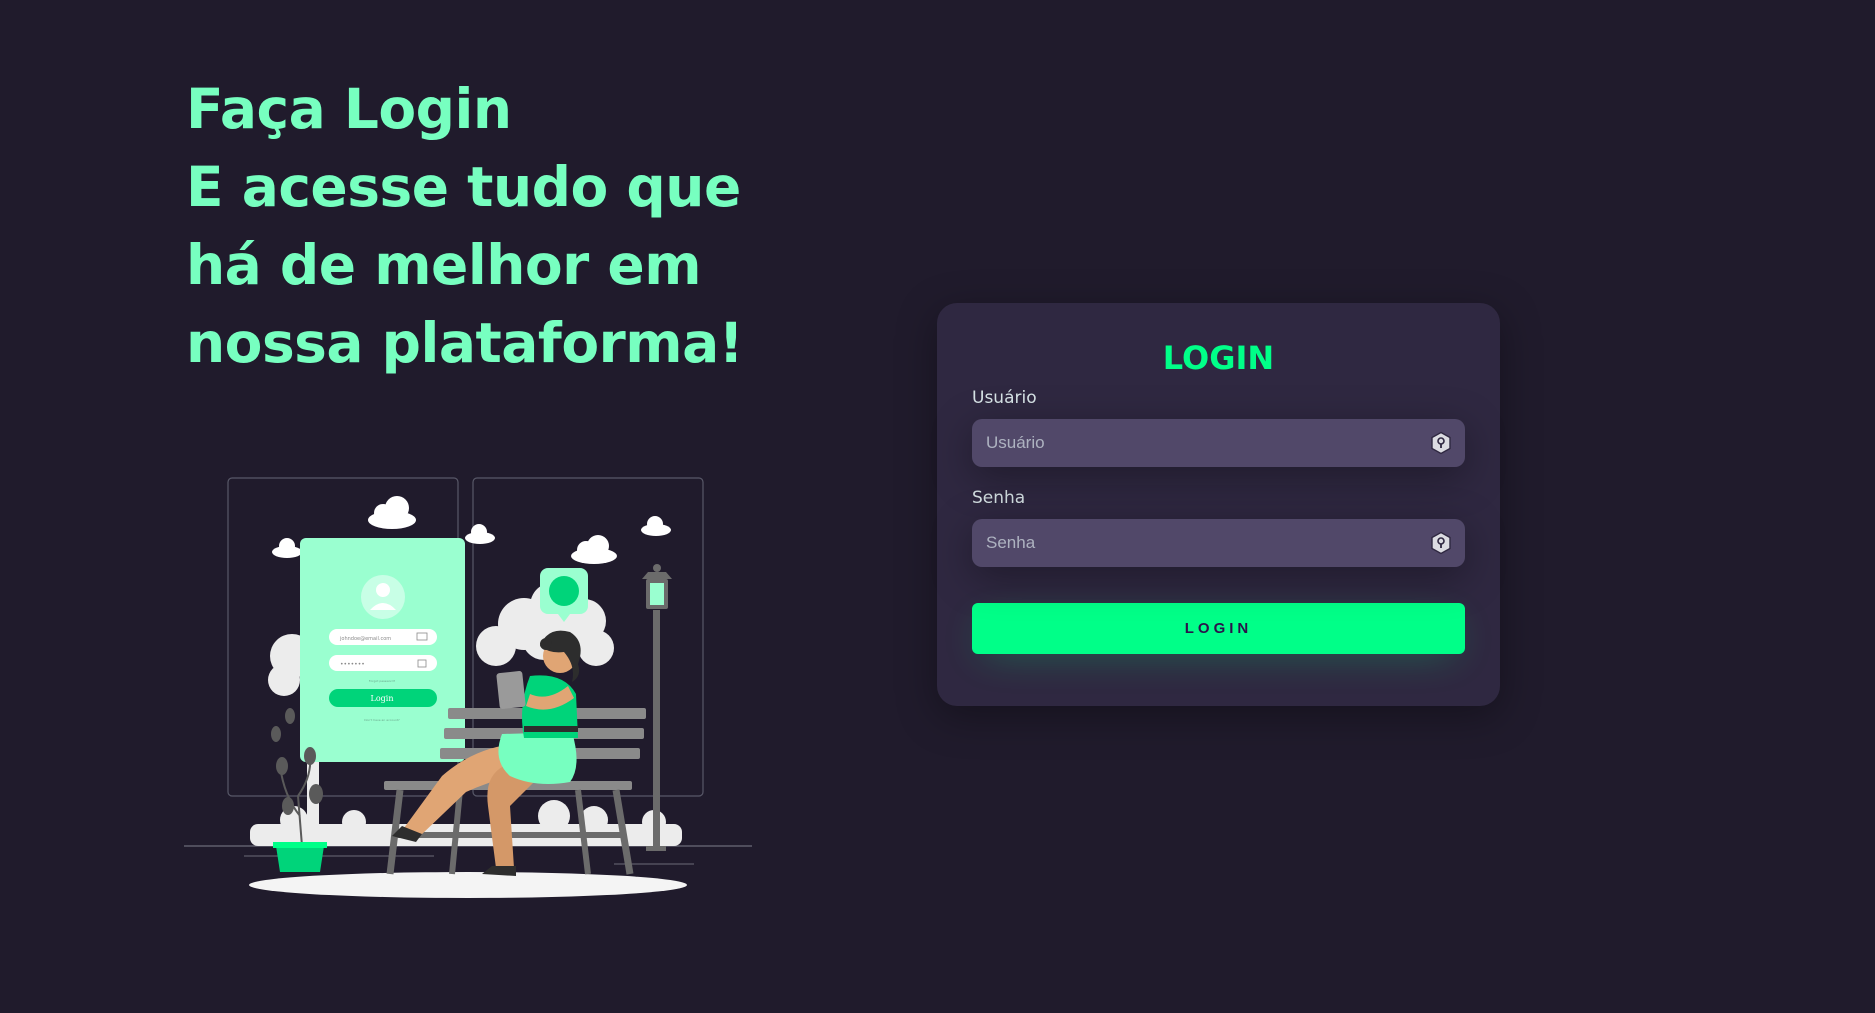 The width and height of the screenshot is (1875, 1013). Describe the element at coordinates (1004, 398) in the screenshot. I see `username-label: Usuário` at that location.